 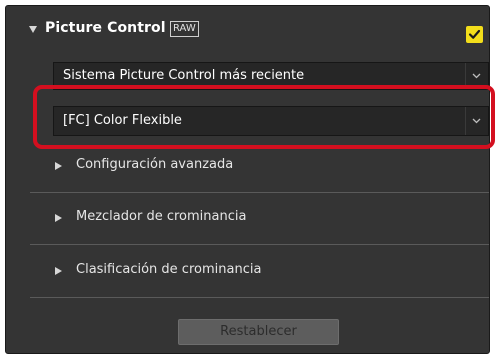 I want to click on section-advanced-settings: Configuración avanzada, so click(x=247, y=167).